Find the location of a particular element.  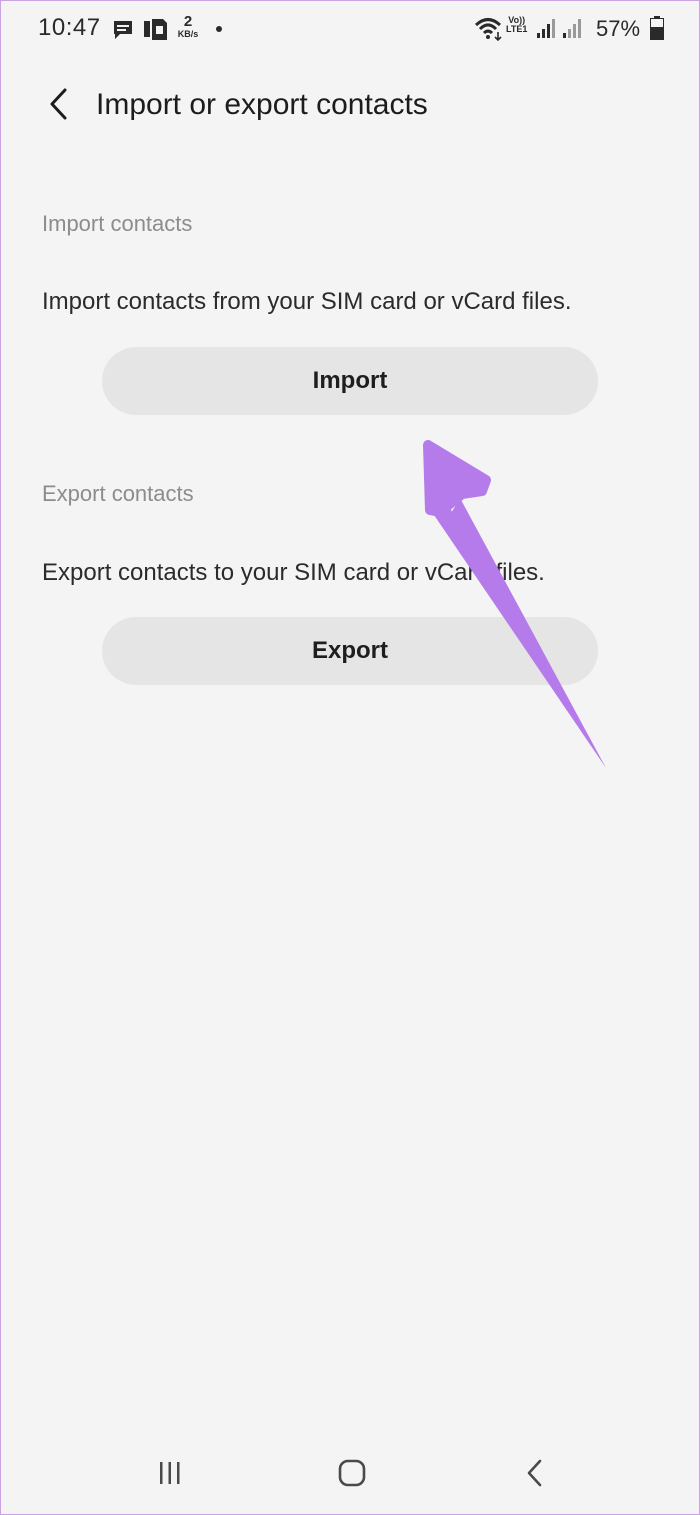

export-button: Export is located at coordinates (350, 651).